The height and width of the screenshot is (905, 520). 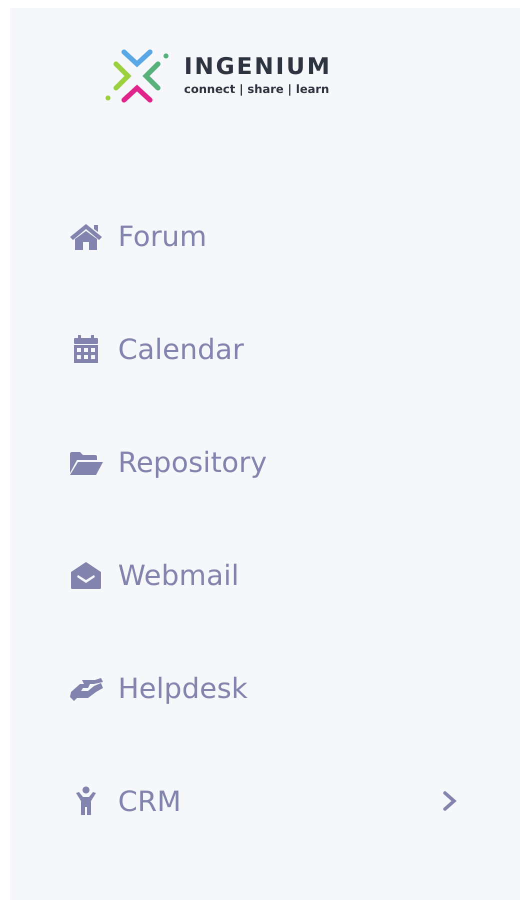 I want to click on nav-item: Forum, so click(x=263, y=236).